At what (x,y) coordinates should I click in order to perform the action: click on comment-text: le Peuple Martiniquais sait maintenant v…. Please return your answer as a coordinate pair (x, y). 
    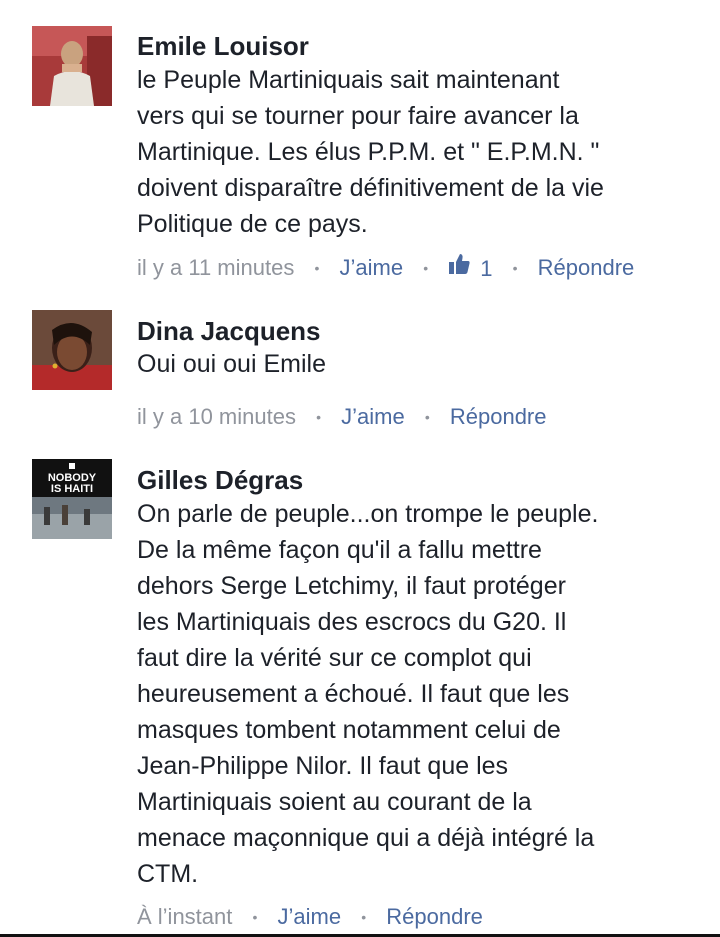
    Looking at the image, I should click on (417, 152).